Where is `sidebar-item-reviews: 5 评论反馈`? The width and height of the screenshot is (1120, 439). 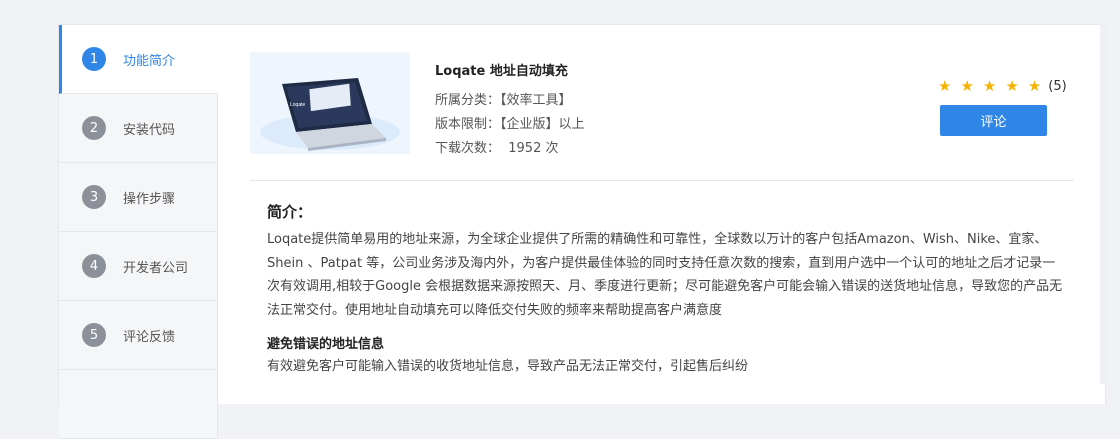 sidebar-item-reviews: 5 评论反馈 is located at coordinates (138, 335).